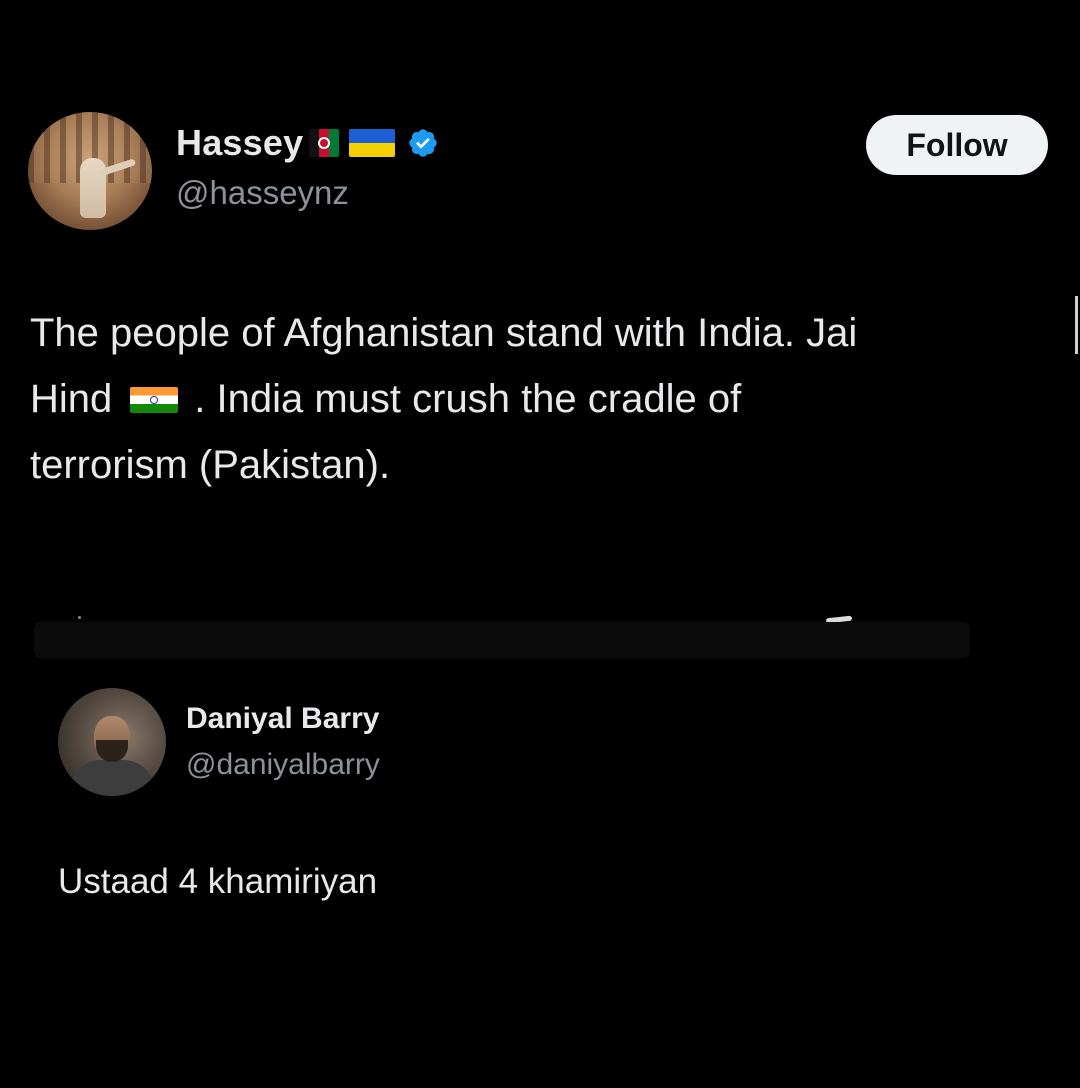 The width and height of the screenshot is (1080, 1088). Describe the element at coordinates (324, 143) in the screenshot. I see `afghanistan-flag-icon` at that location.